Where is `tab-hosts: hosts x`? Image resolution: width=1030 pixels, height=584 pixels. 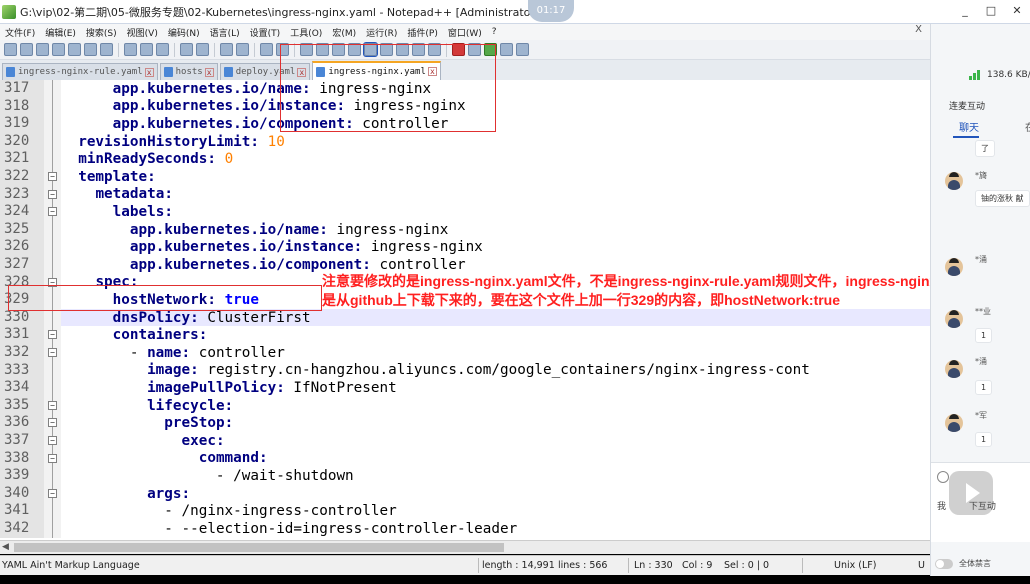 tab-hosts: hosts x is located at coordinates (188, 71).